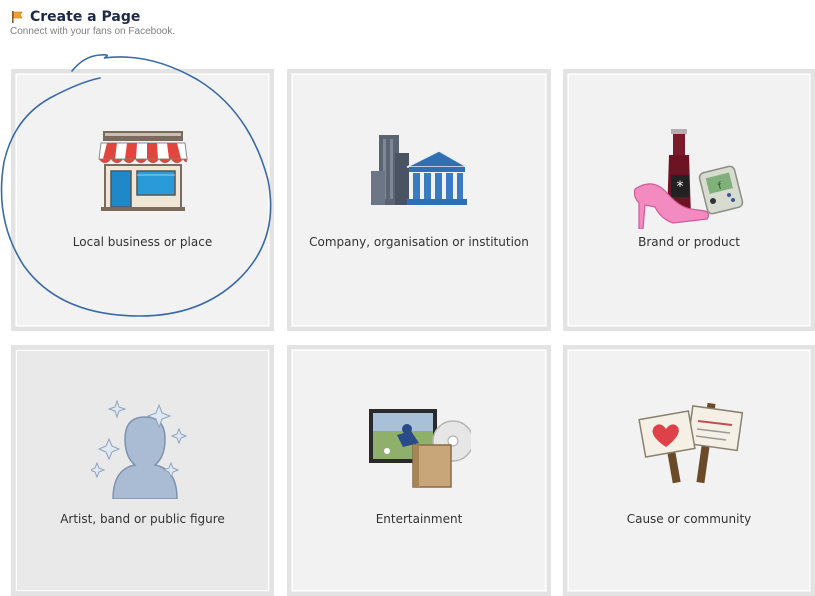 This screenshot has width=815, height=596. I want to click on page-title: Create a Page, so click(85, 17).